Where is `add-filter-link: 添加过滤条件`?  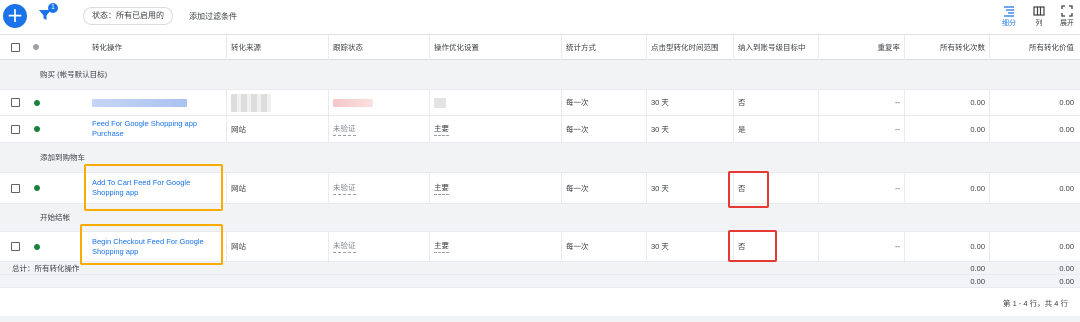
add-filter-link: 添加过滤条件 is located at coordinates (213, 16).